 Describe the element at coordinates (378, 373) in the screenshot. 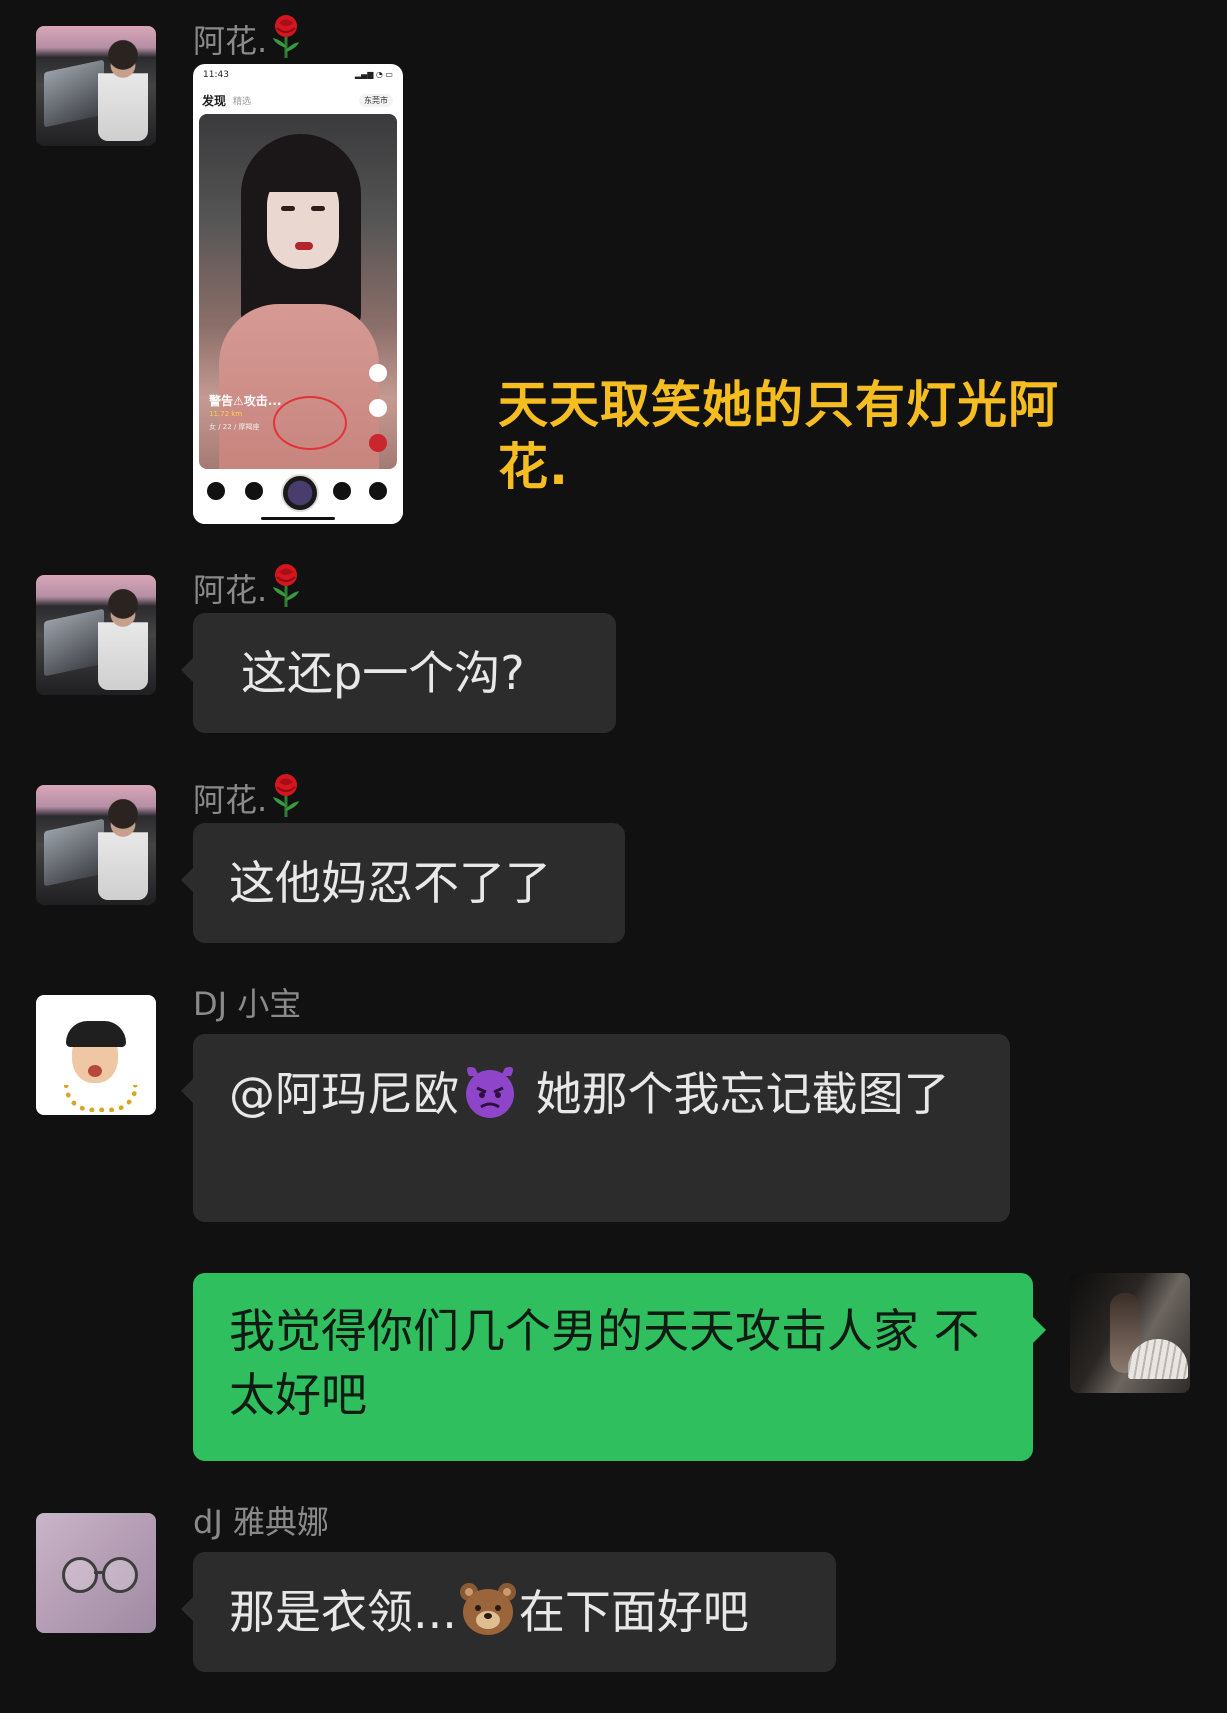

I see `lightning-icon` at that location.